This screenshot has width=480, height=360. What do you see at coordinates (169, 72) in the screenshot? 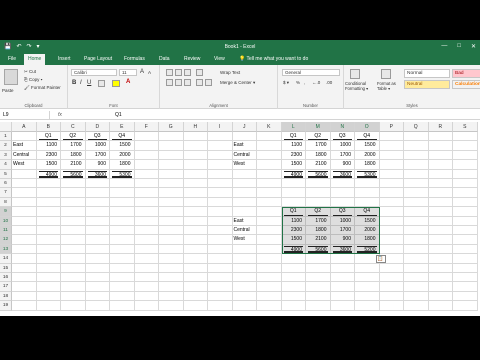
I see `align-top-icon` at bounding box center [169, 72].